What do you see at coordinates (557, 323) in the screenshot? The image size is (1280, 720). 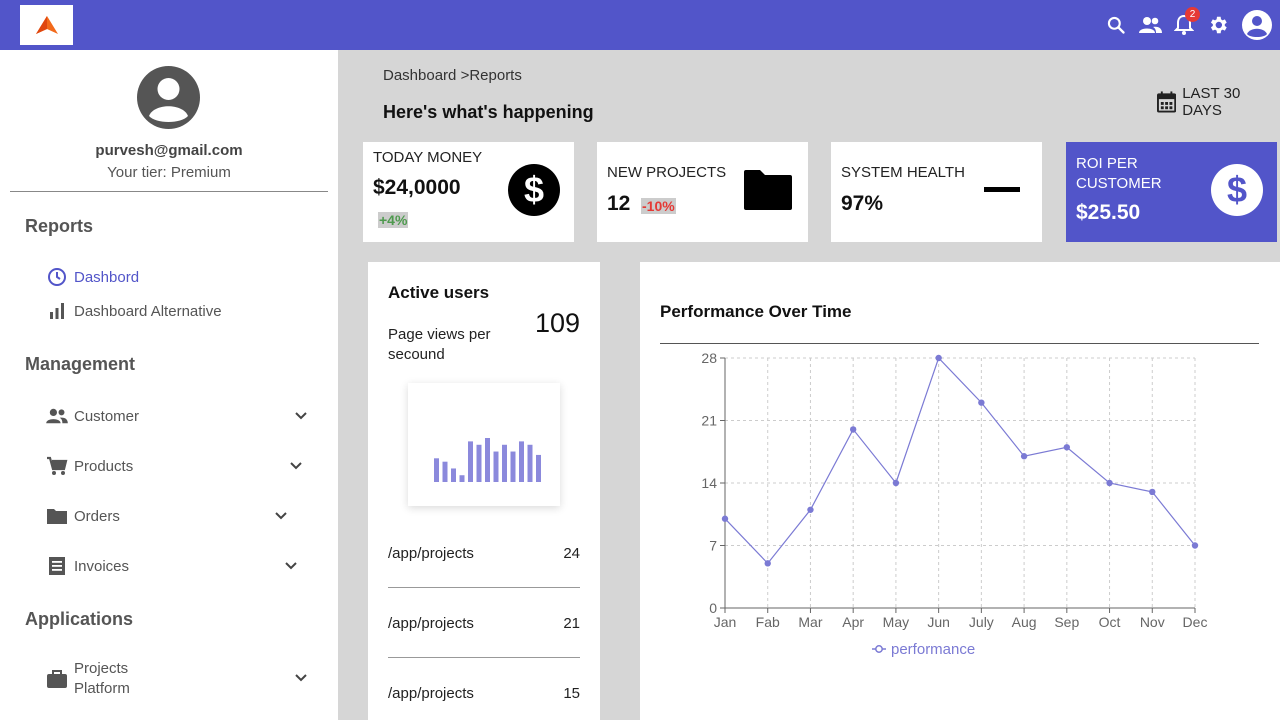 I see `page-views-value: 109` at bounding box center [557, 323].